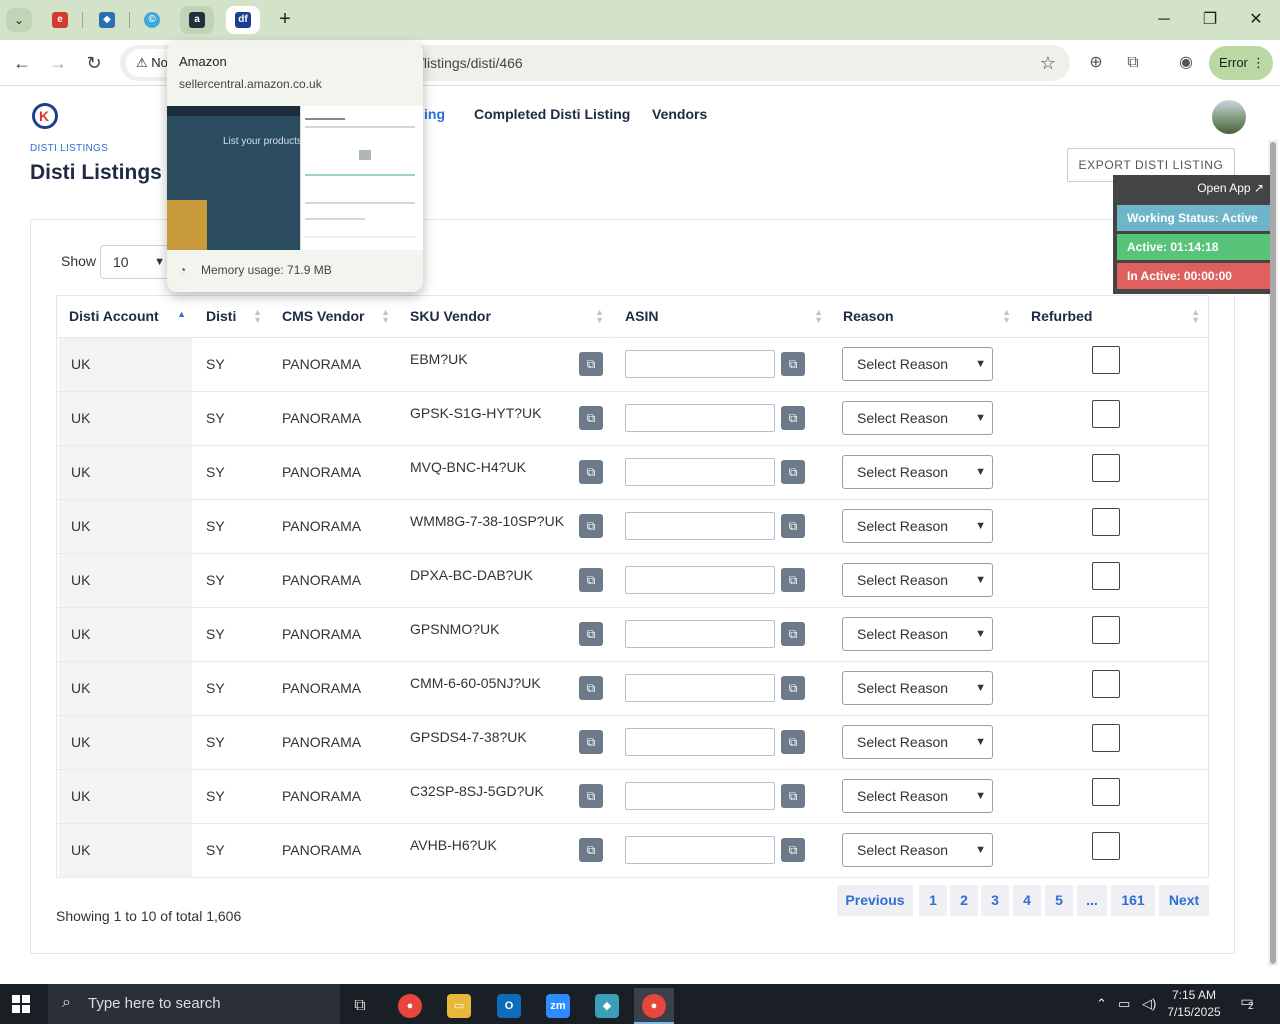  What do you see at coordinates (654, 1006) in the screenshot?
I see `chrome-active-icon: ●` at bounding box center [654, 1006].